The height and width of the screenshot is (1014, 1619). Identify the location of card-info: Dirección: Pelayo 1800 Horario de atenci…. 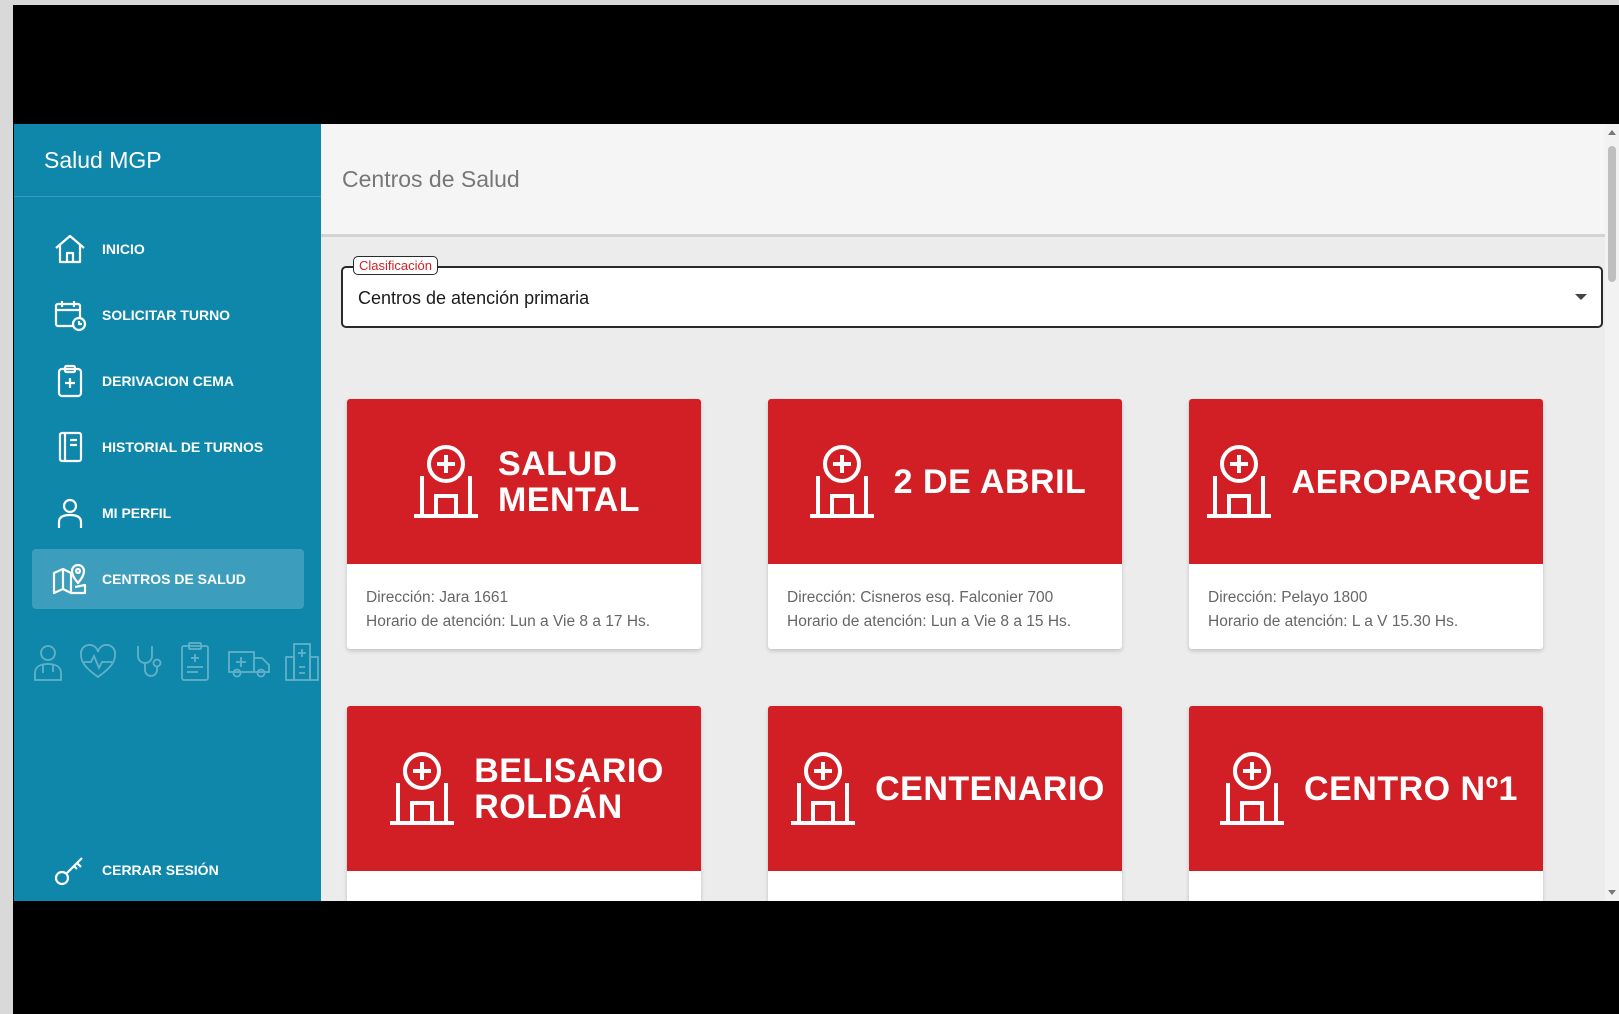
(1366, 599).